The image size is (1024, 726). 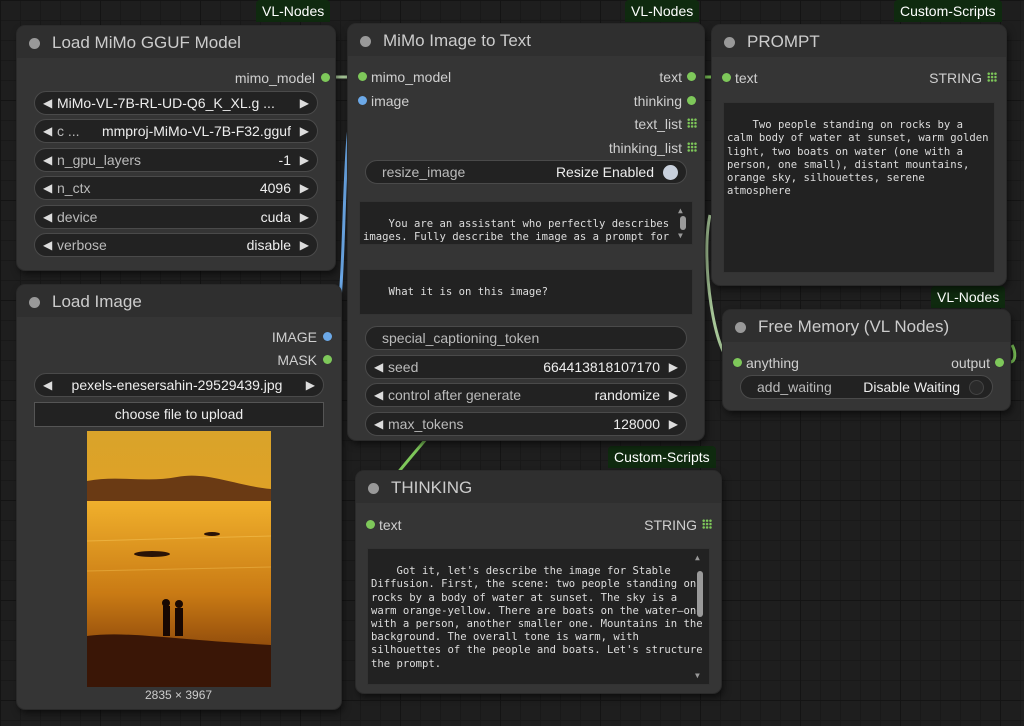 I want to click on output-output: output, so click(x=977, y=363).